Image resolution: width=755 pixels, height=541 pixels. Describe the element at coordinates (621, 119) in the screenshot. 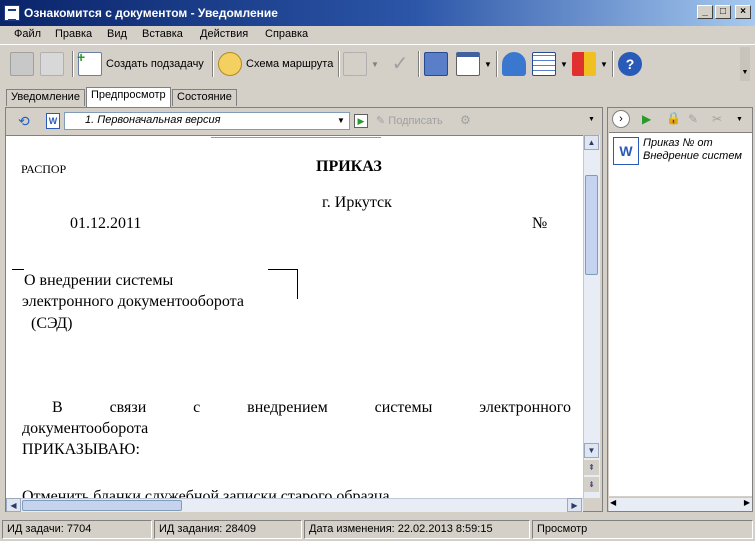

I see `collapse-panel-icon: ›` at that location.